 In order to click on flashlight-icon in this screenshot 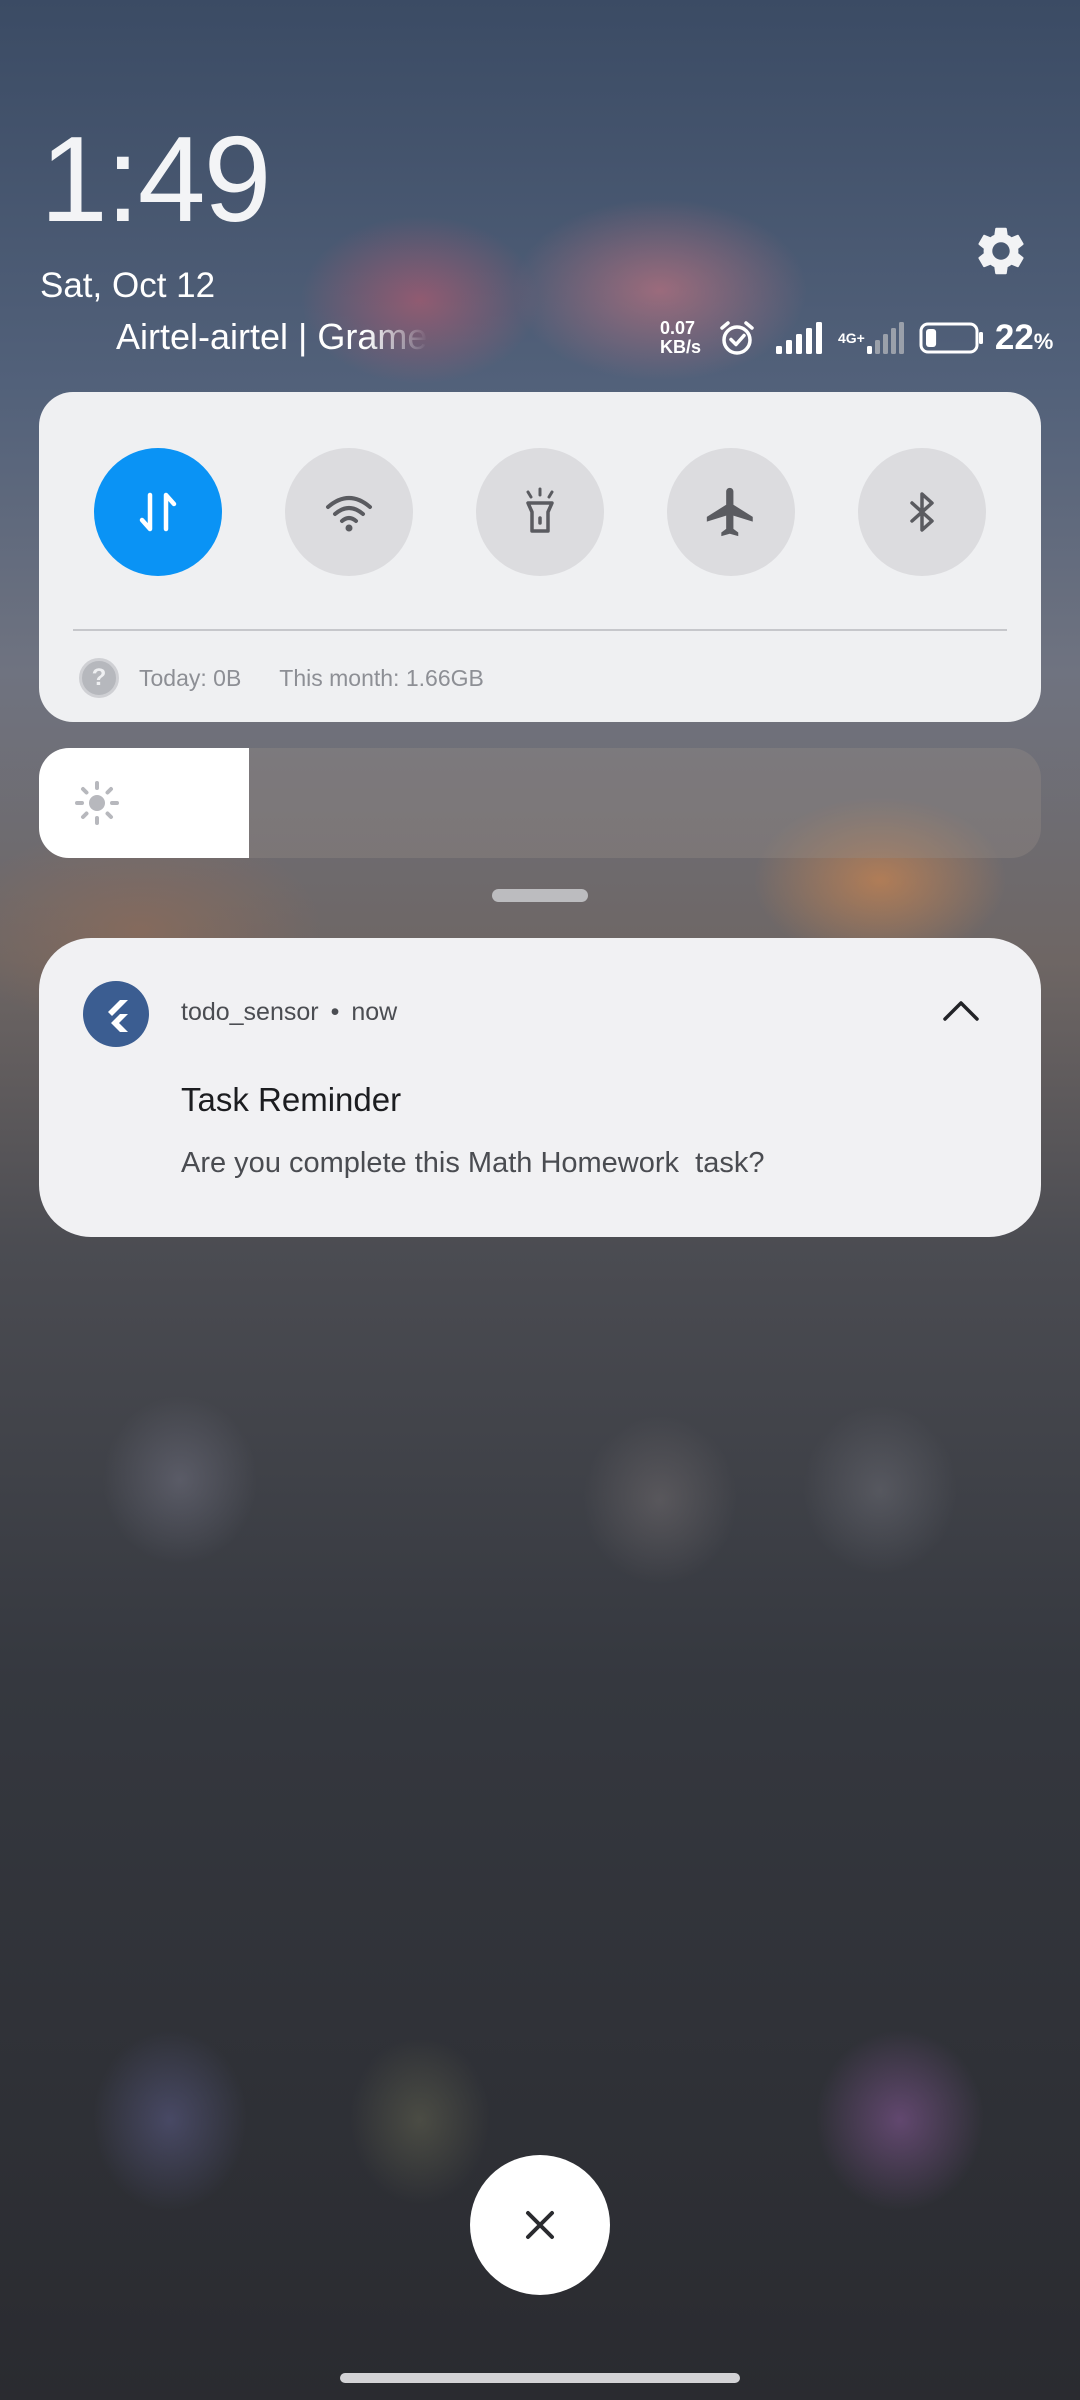, I will do `click(540, 510)`.